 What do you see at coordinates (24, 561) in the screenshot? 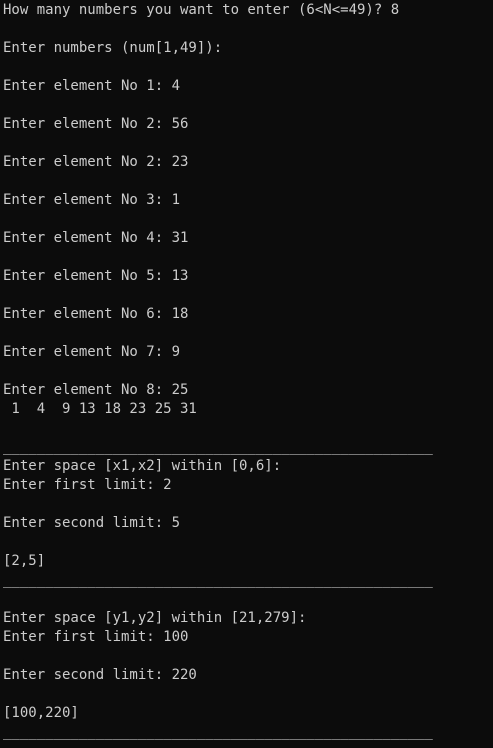
I see `x-range-output: [2,5]` at bounding box center [24, 561].